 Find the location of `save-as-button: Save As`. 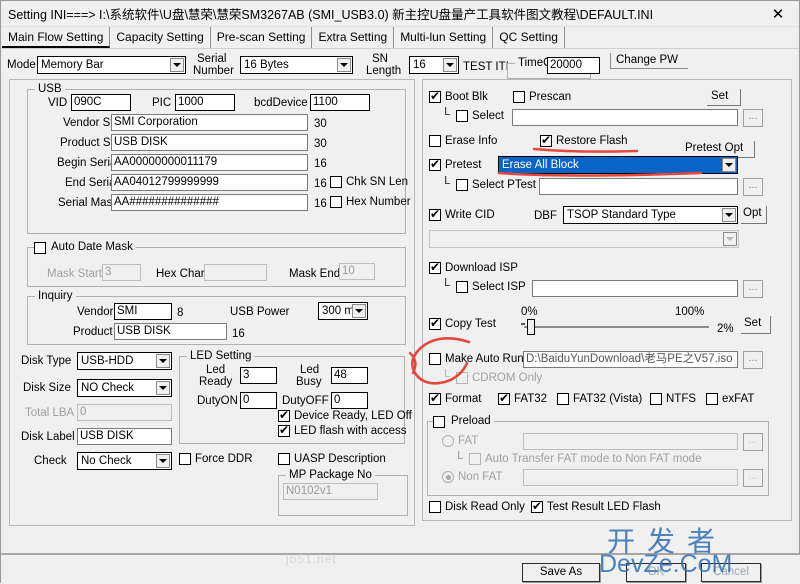

save-as-button: Save As is located at coordinates (561, 572).